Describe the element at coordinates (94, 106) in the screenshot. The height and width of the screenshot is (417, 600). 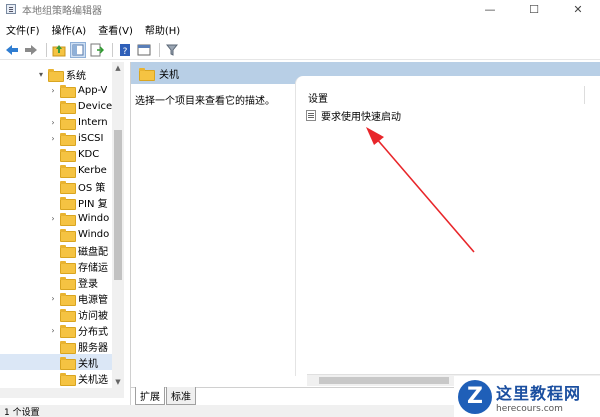
I see `tree-item-label: Device` at that location.